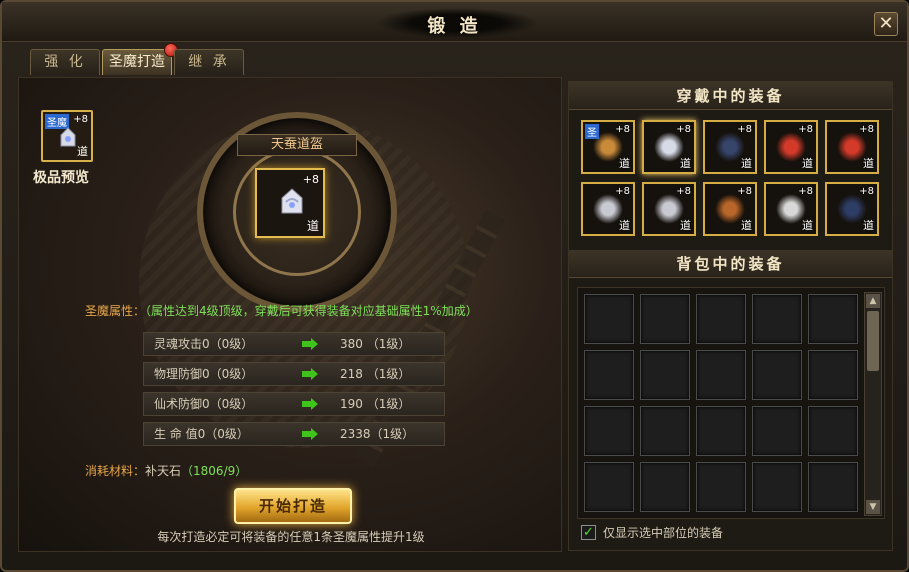  Describe the element at coordinates (375, 344) in the screenshot. I see `stat-value: 380 （1级）` at that location.